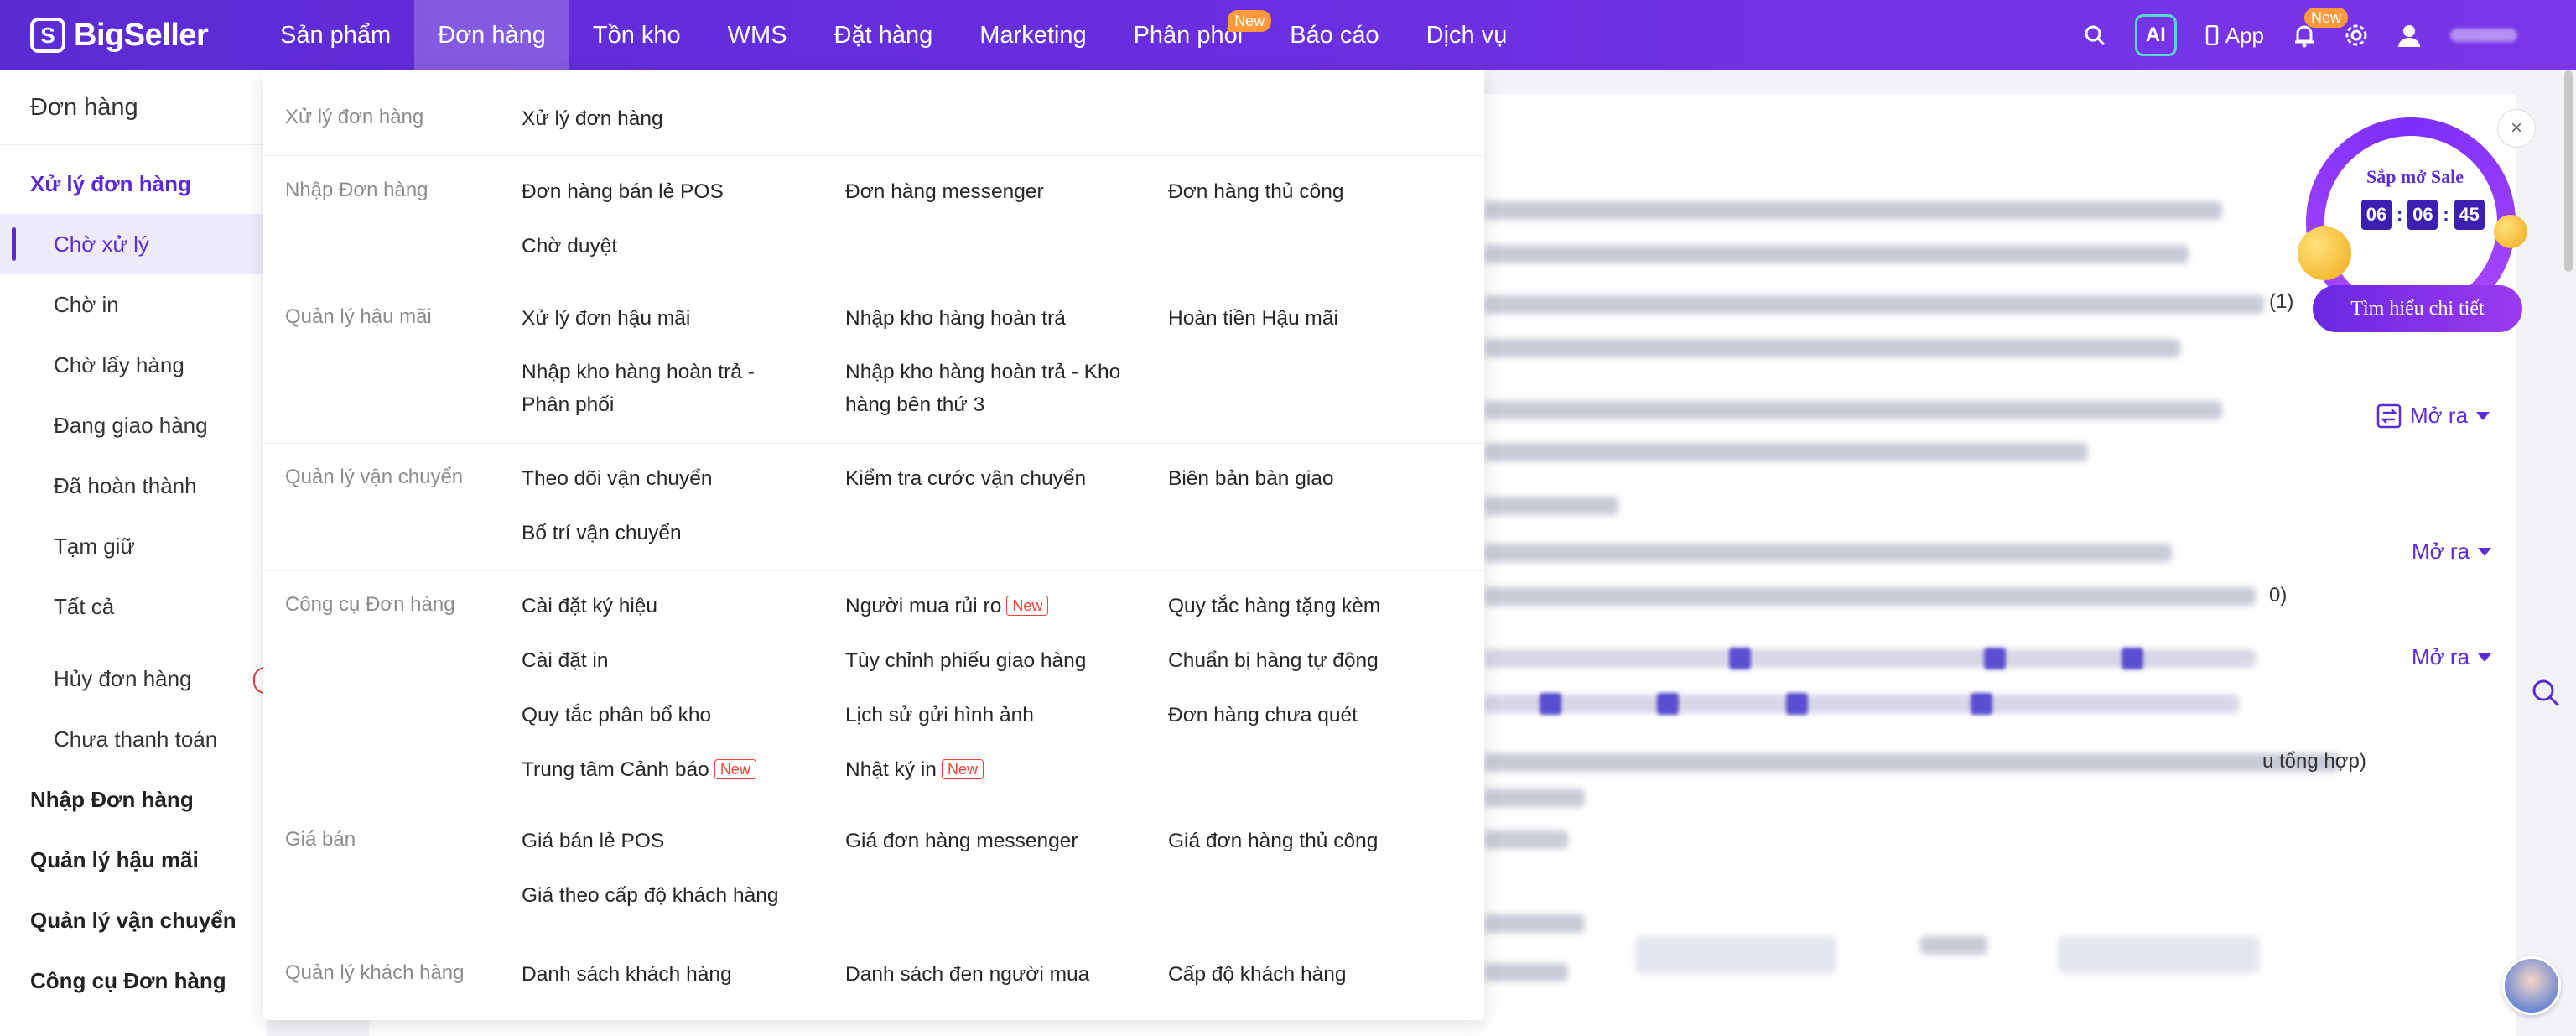 Image resolution: width=2576 pixels, height=1036 pixels. I want to click on nav-wms: WMS, so click(757, 35).